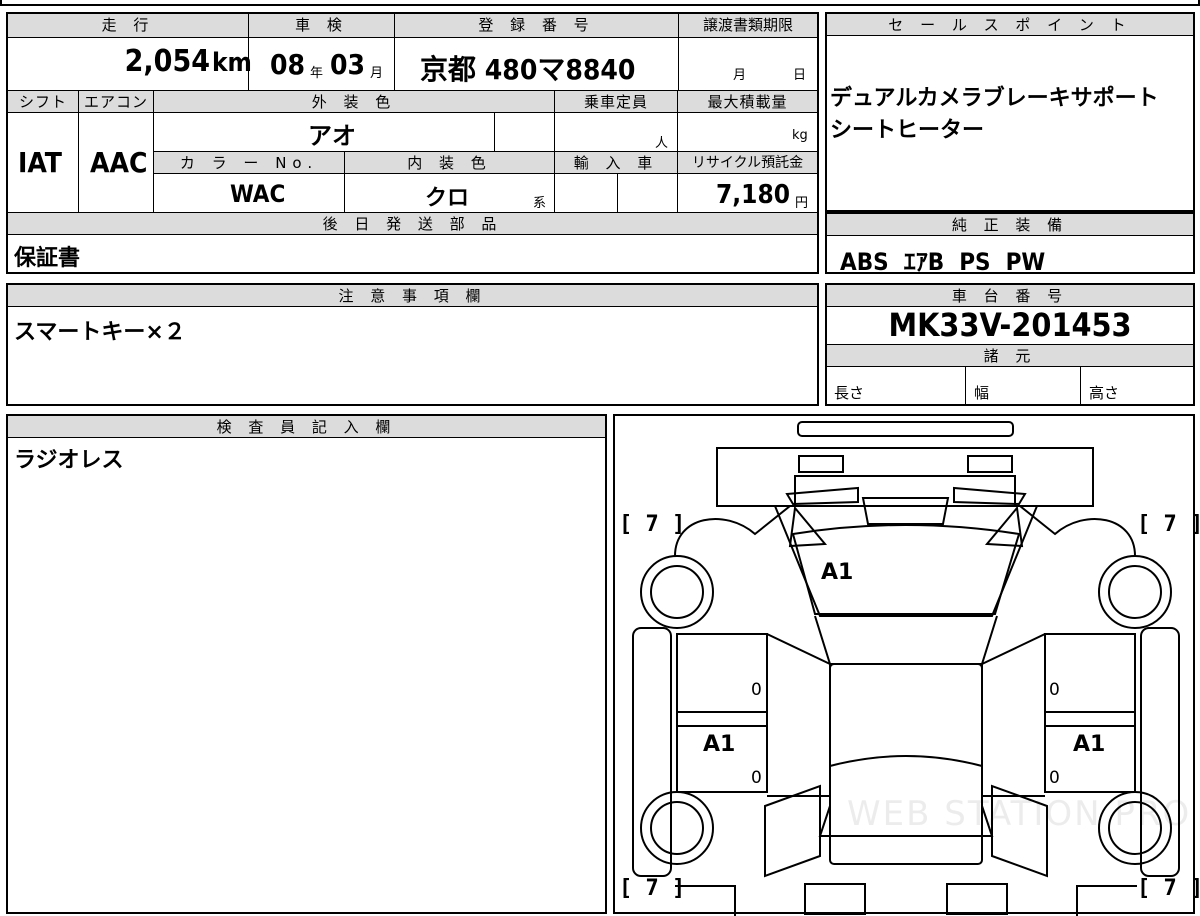 The image size is (1200, 916). What do you see at coordinates (47, 258) in the screenshot?
I see `later-parts-value: 保証書` at bounding box center [47, 258].